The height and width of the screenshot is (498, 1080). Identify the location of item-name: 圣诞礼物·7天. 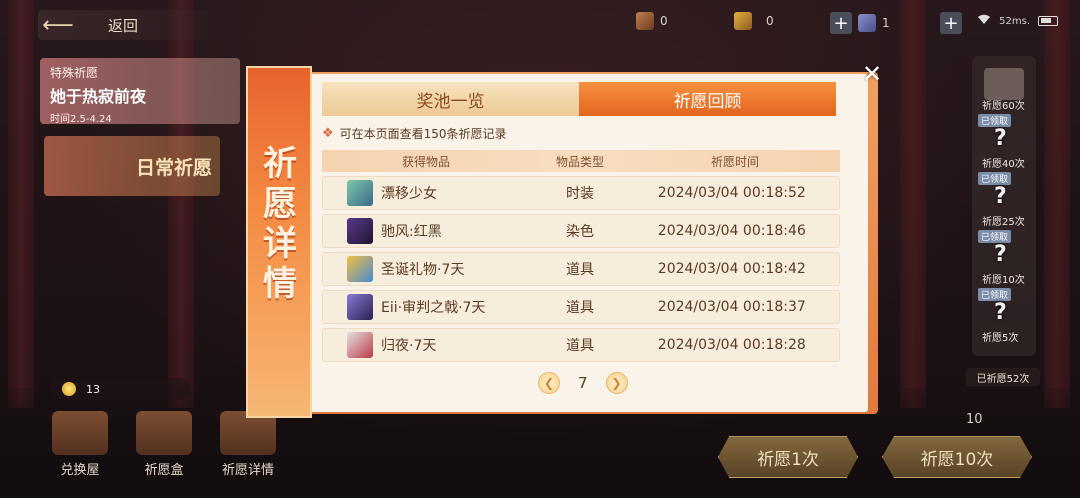
(423, 270).